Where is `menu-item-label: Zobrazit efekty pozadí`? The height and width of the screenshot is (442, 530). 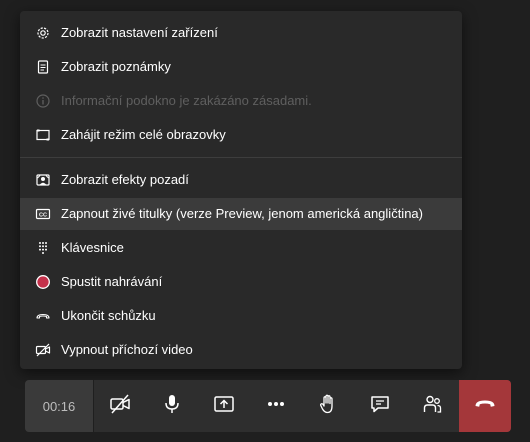 menu-item-label: Zobrazit efekty pozadí is located at coordinates (125, 179).